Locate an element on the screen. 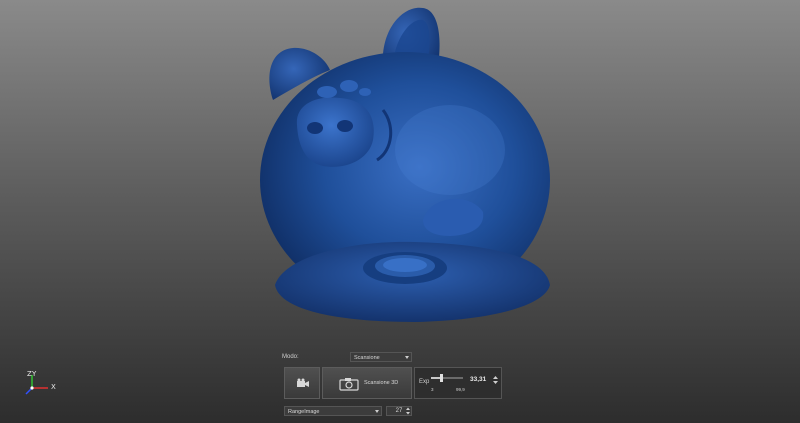 The image size is (800, 423). axis-x-label: X is located at coordinates (53, 387).